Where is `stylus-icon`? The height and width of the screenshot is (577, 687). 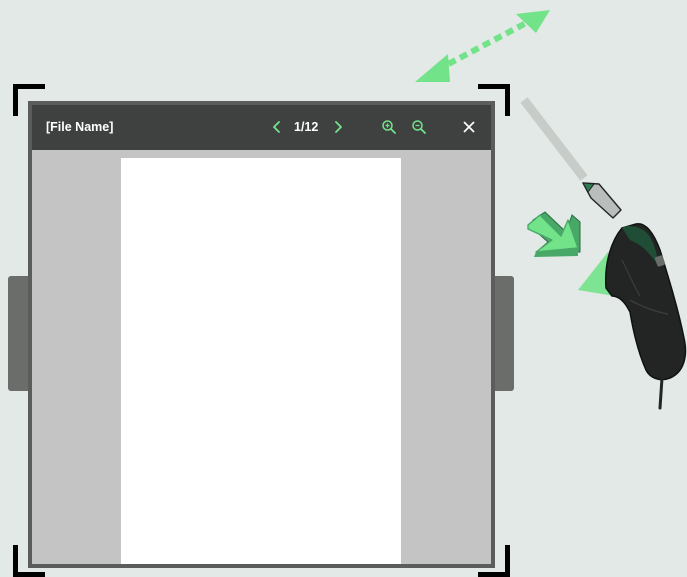
stylus-icon is located at coordinates (602, 200).